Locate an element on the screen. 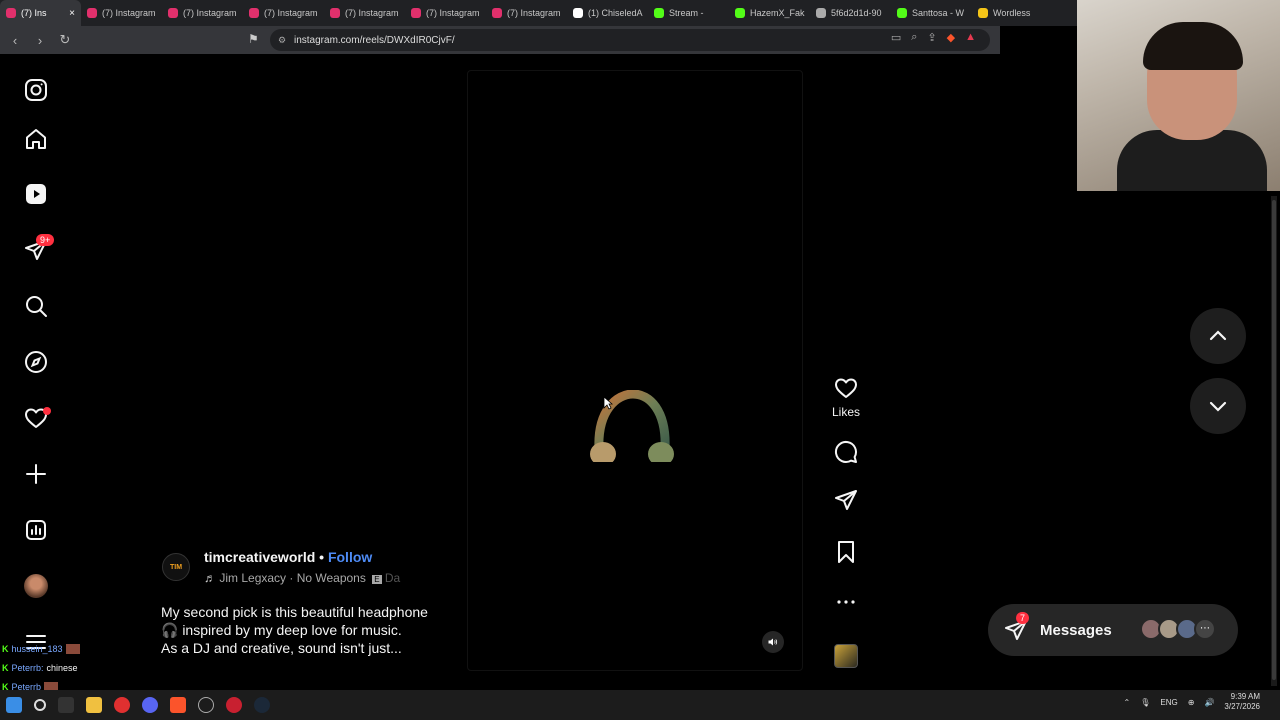 The width and height of the screenshot is (1280, 720). original-audio-thumbnail is located at coordinates (846, 656).